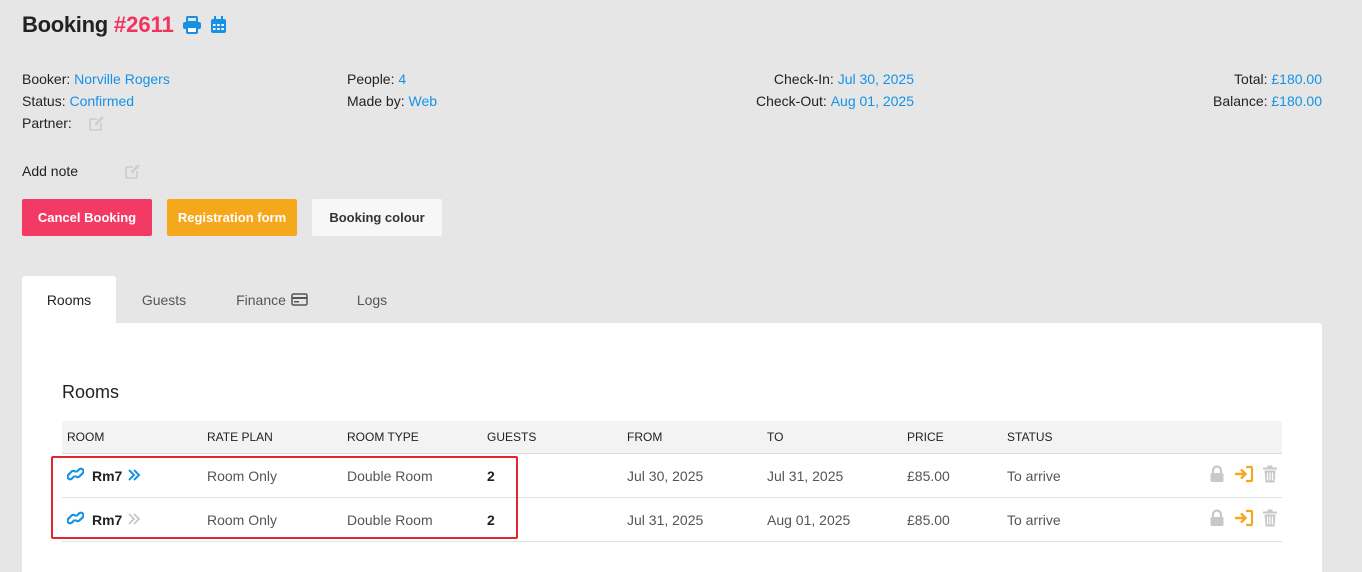  Describe the element at coordinates (284, 497) in the screenshot. I see `highlight-box` at that location.